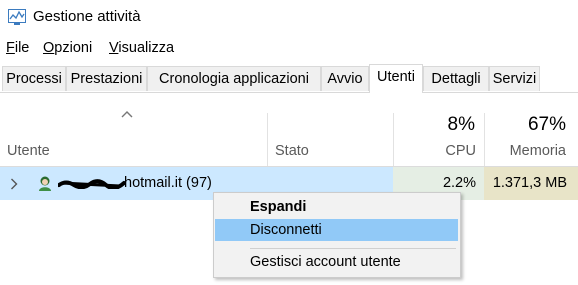  Describe the element at coordinates (546, 124) in the screenshot. I see `memory-total-percent: 67%` at that location.